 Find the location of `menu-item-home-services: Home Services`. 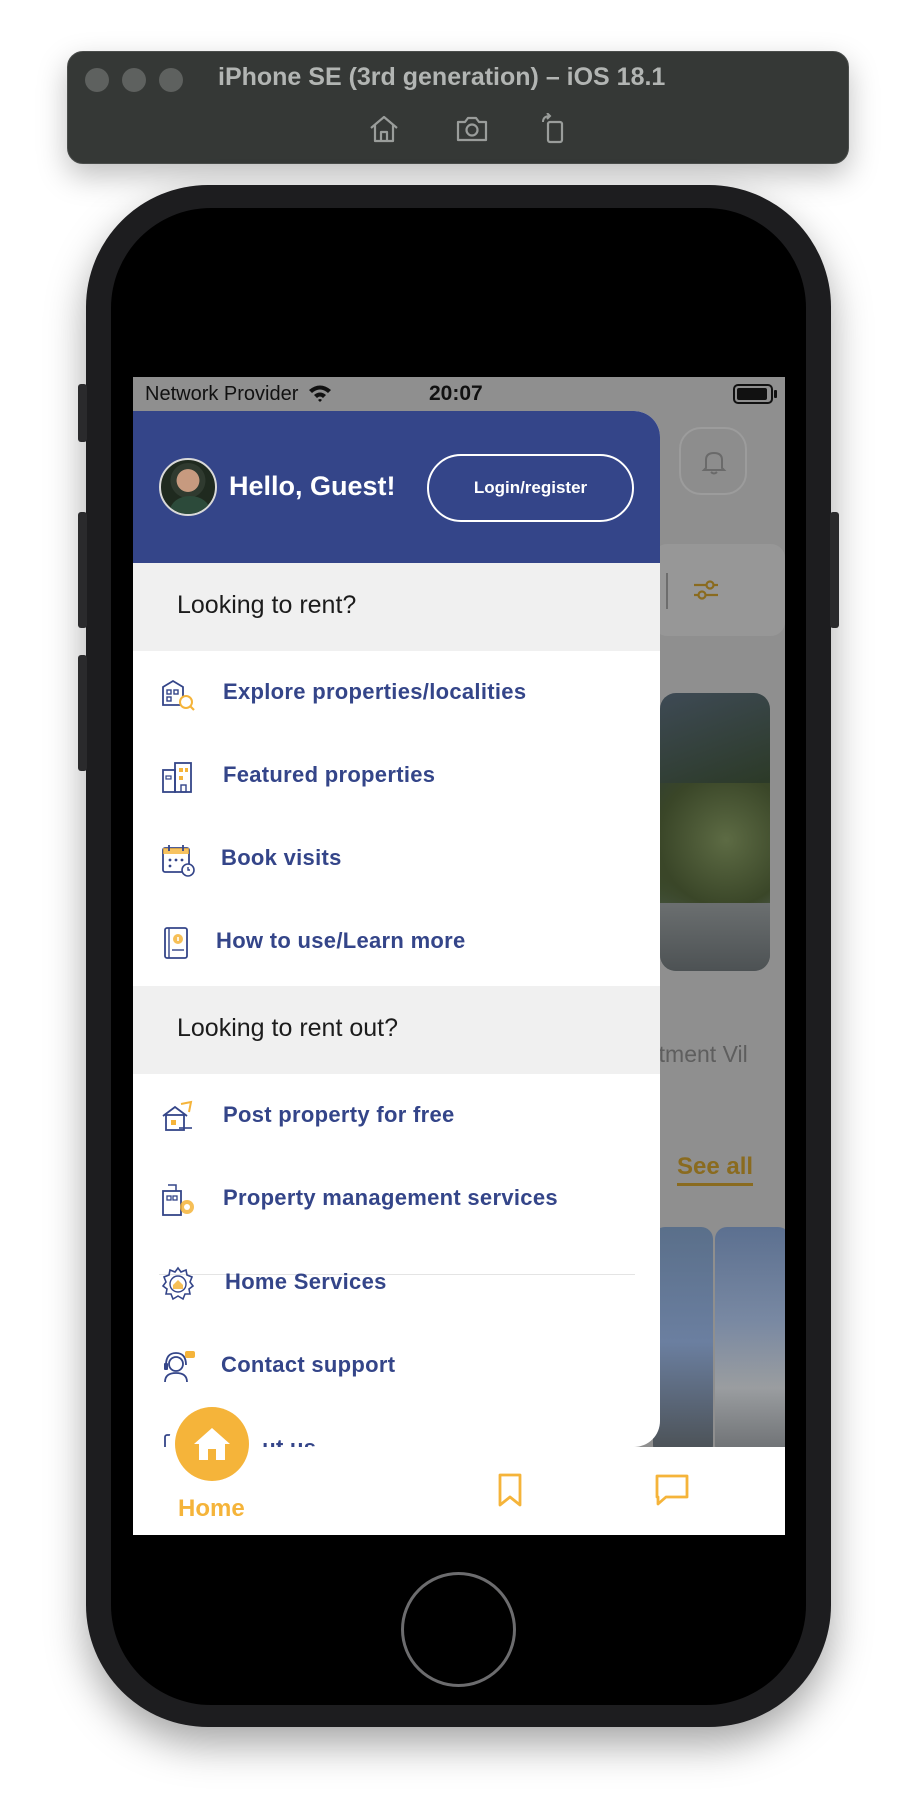

menu-item-home-services: Home Services is located at coordinates (396, 1282).